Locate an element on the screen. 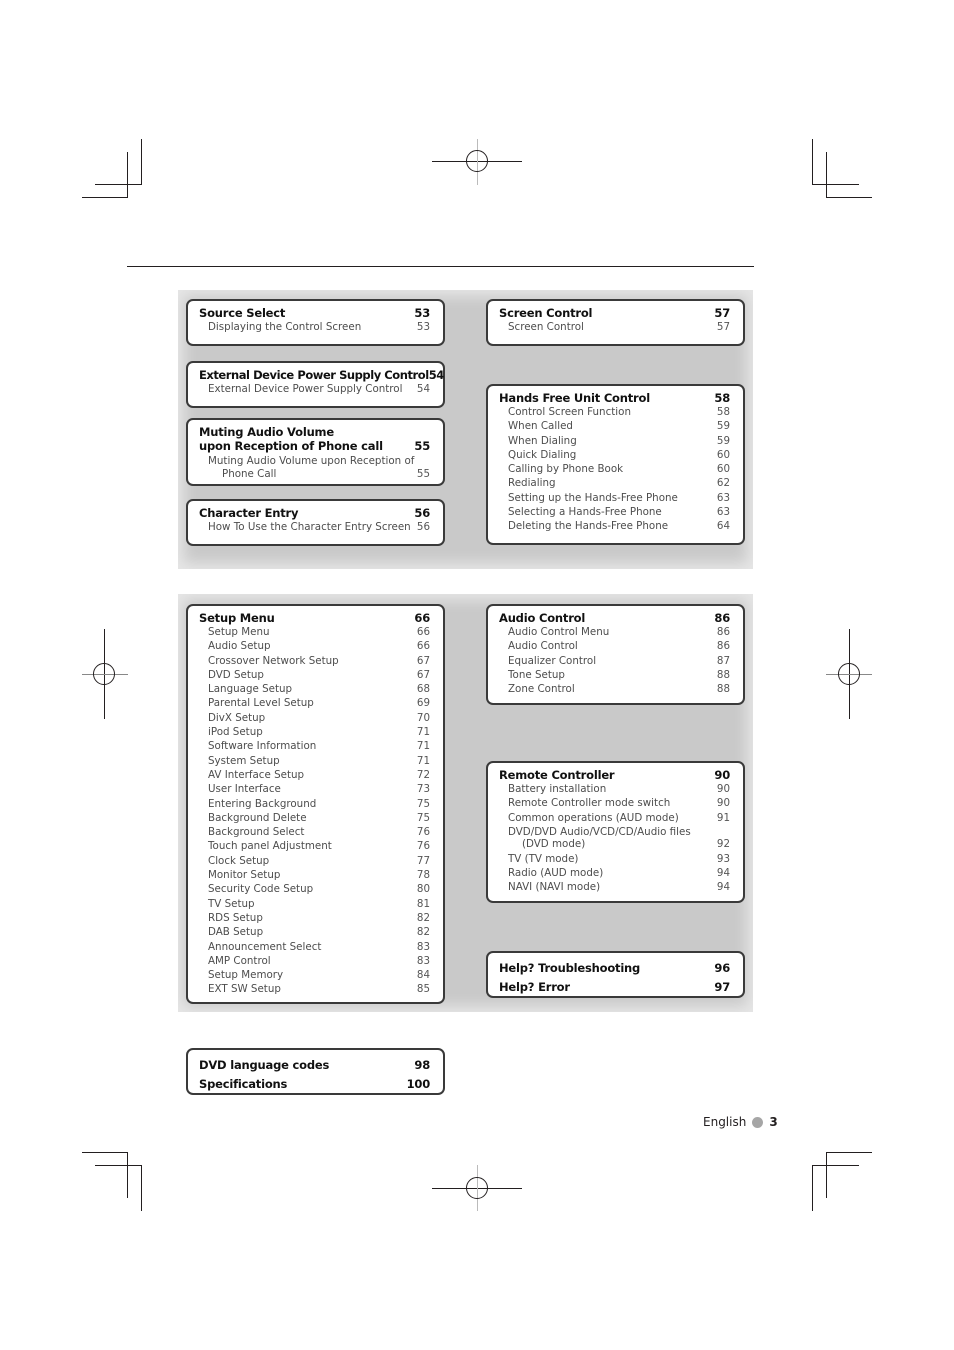 The height and width of the screenshot is (1350, 954). toc-entry: Common operations (AUD mode) 91 is located at coordinates (614, 818).